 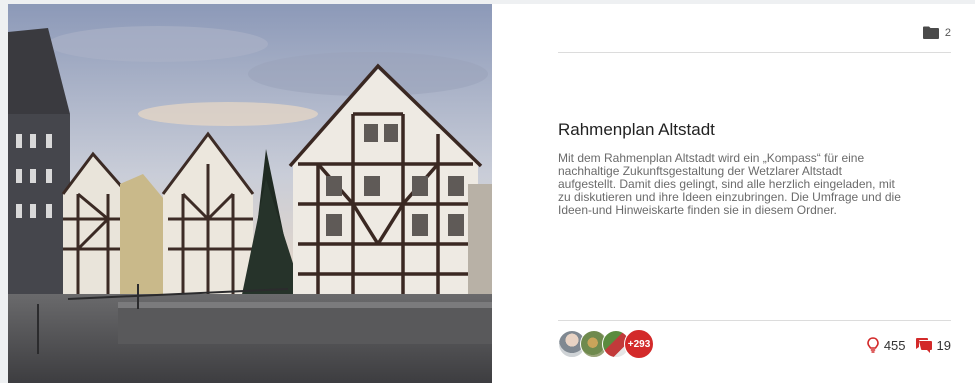 What do you see at coordinates (923, 345) in the screenshot?
I see `comments-icon` at bounding box center [923, 345].